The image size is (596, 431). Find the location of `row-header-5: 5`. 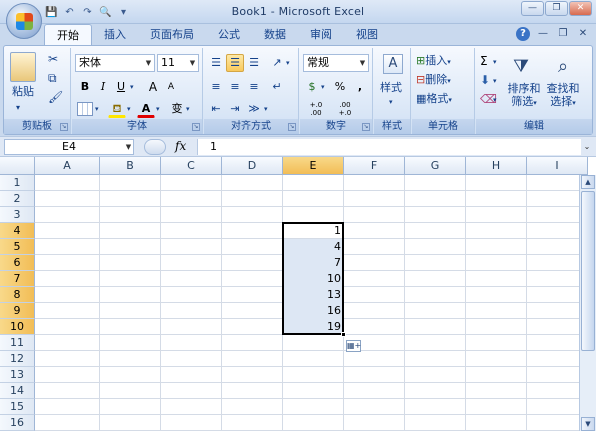

row-header-5: 5 is located at coordinates (17, 247).